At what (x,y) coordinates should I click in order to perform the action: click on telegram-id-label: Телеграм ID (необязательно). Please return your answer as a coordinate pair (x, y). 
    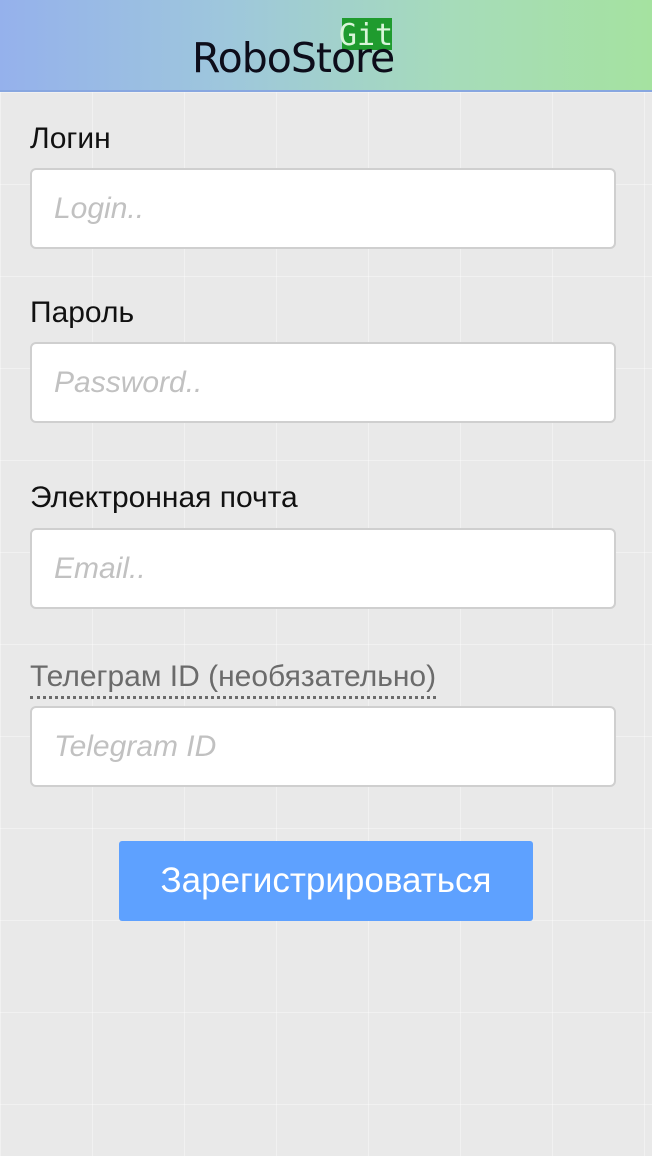
    Looking at the image, I should click on (233, 680).